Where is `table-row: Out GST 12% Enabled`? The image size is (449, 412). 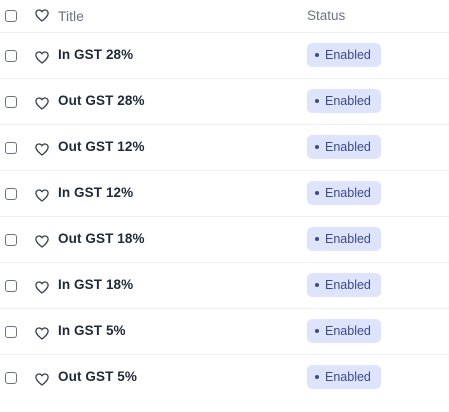
table-row: Out GST 12% Enabled is located at coordinates (224, 148).